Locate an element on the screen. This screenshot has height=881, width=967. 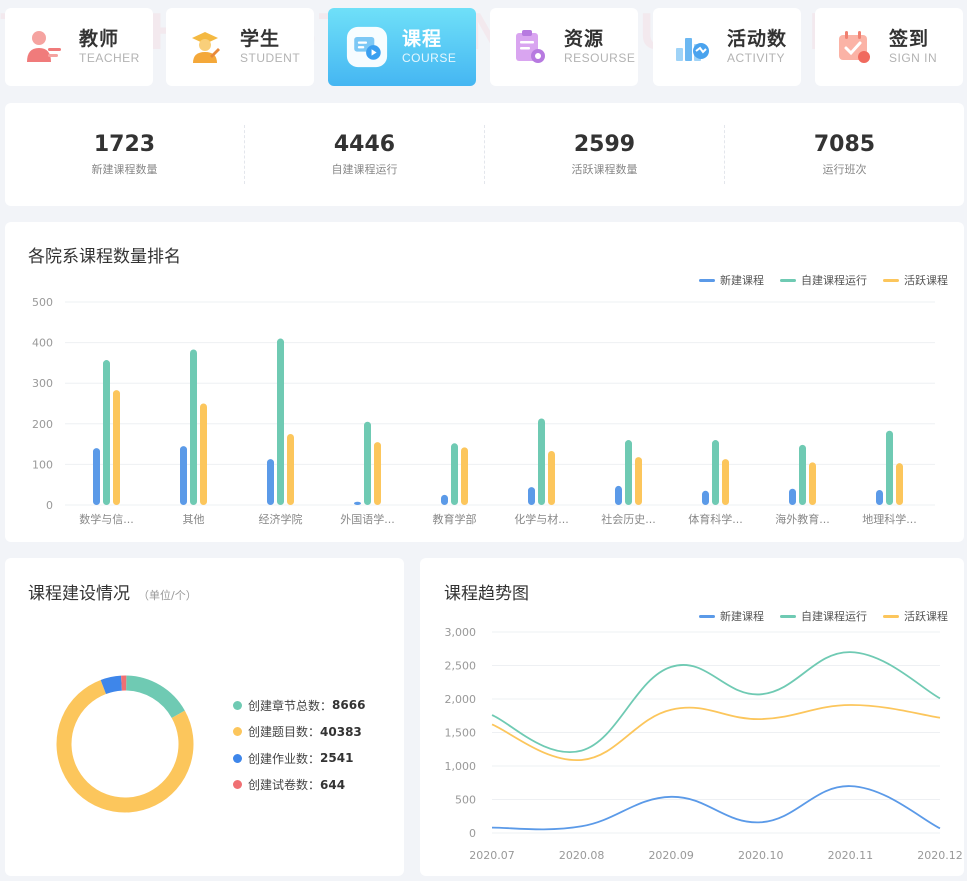
nav-label-en: COURSE is located at coordinates (429, 58).